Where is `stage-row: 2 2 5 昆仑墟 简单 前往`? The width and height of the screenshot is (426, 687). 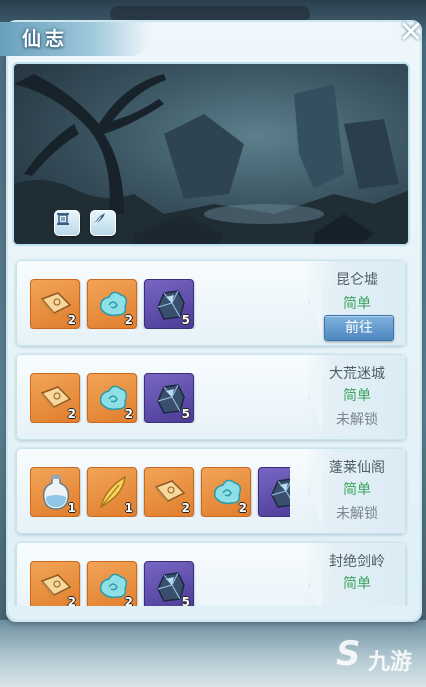 stage-row: 2 2 5 昆仑墟 简单 前往 is located at coordinates (211, 303).